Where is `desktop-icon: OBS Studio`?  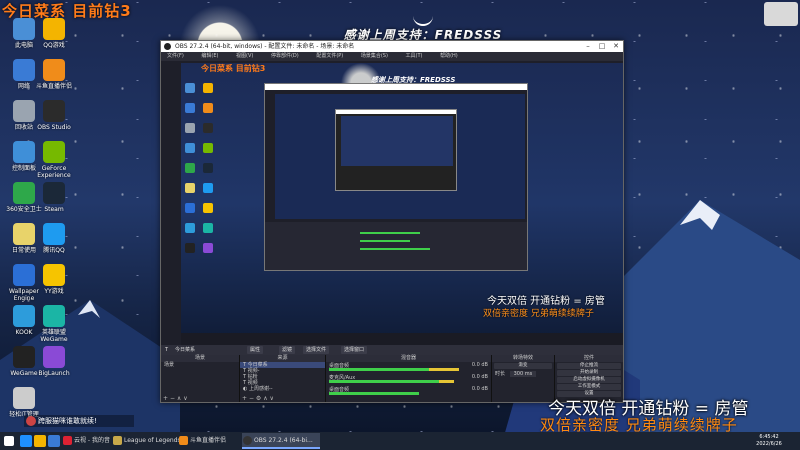
desktop-icon: OBS Studio is located at coordinates (54, 115).